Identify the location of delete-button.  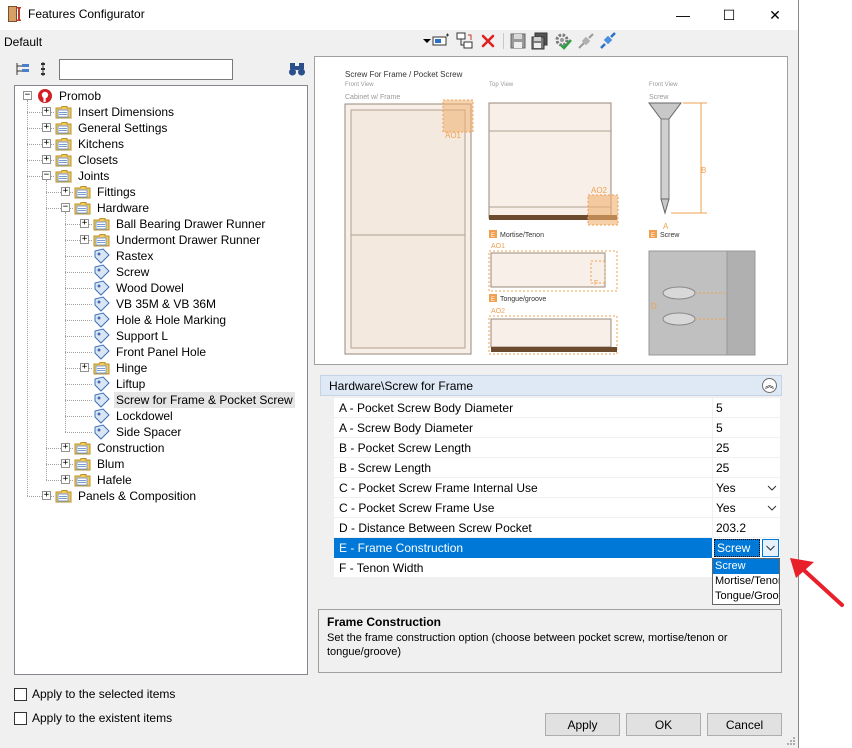
(488, 41).